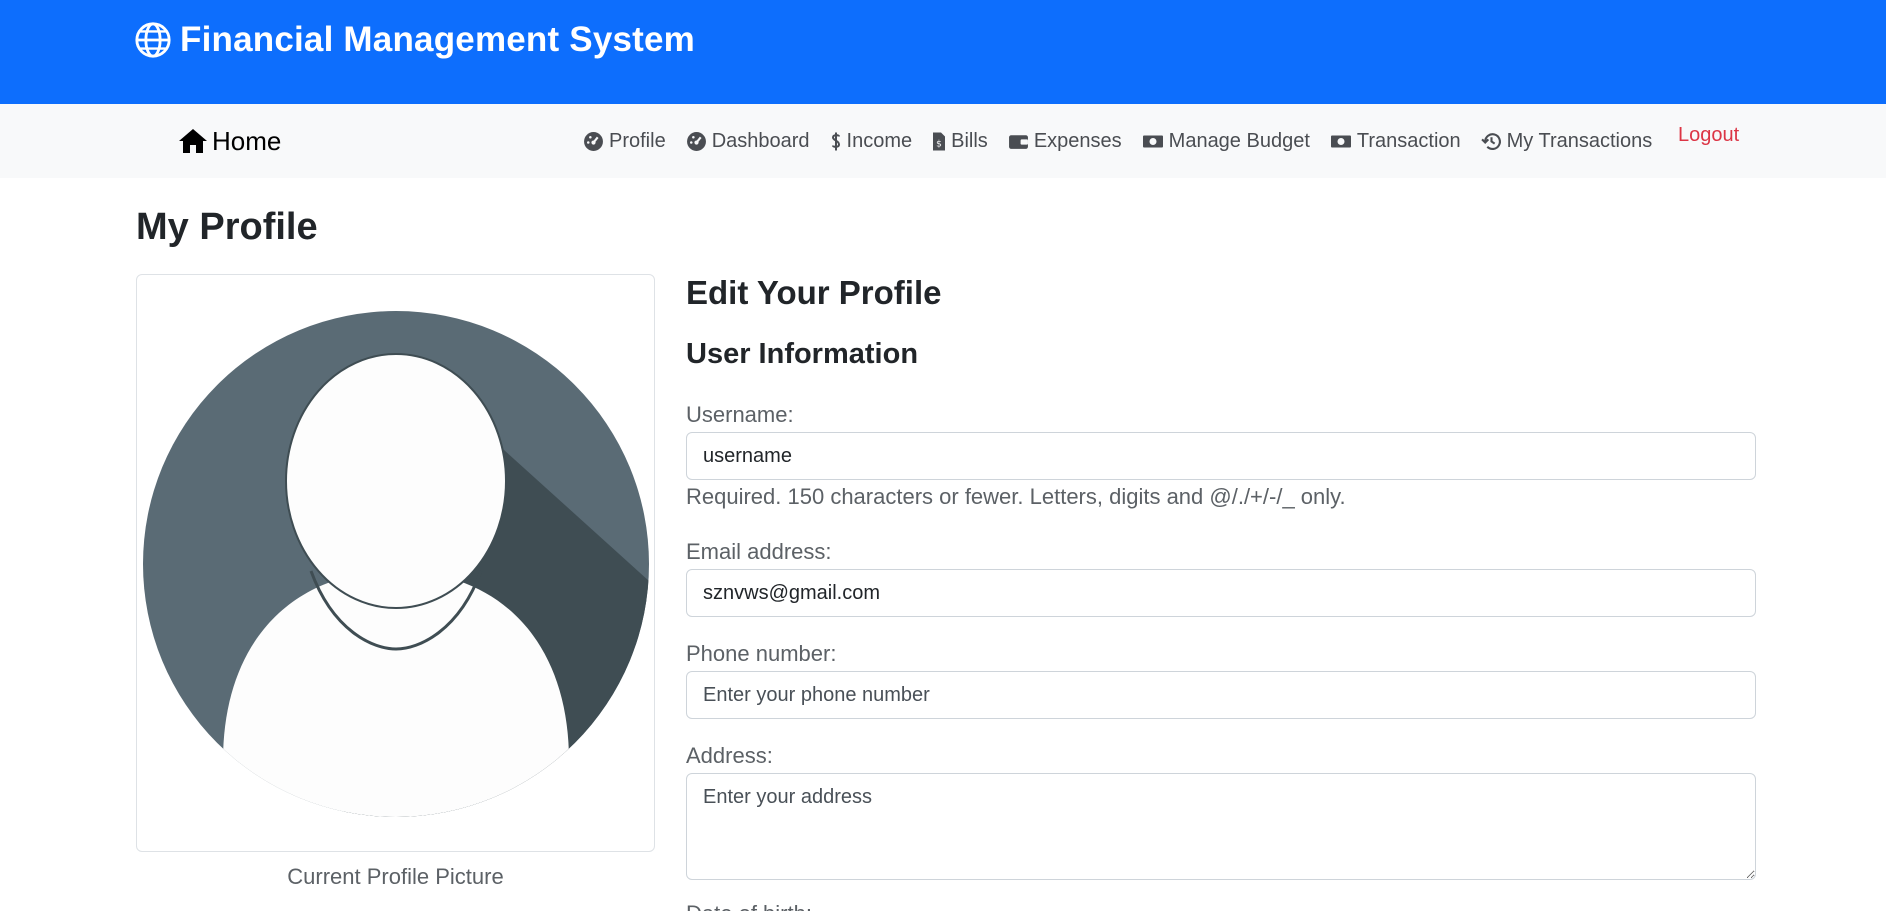 The width and height of the screenshot is (1886, 911). Describe the element at coordinates (729, 755) in the screenshot. I see `address-label: Address:` at that location.